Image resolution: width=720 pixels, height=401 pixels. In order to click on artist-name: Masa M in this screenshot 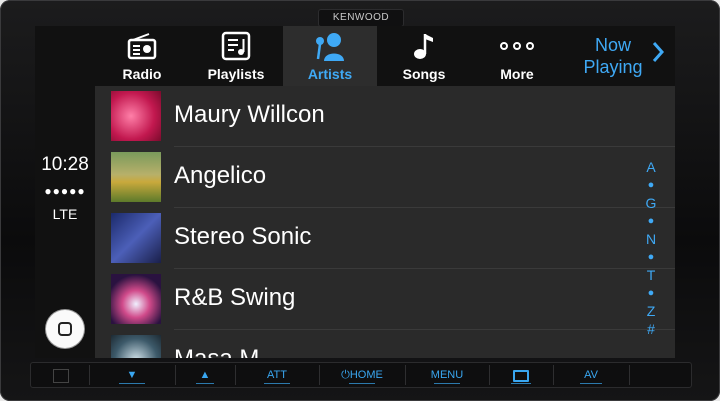, I will do `click(216, 351)`.